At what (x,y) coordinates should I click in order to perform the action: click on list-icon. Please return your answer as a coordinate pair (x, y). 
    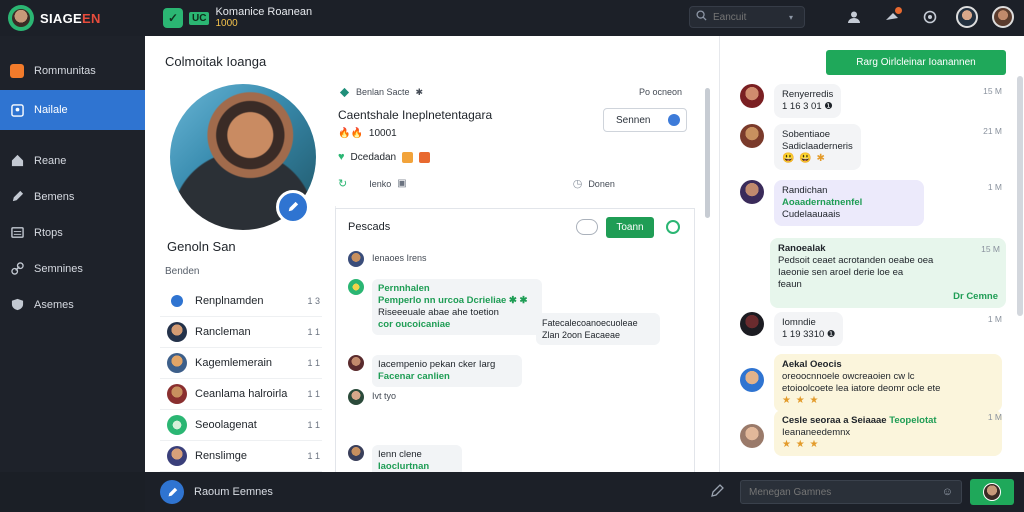
    Looking at the image, I should click on (17, 233).